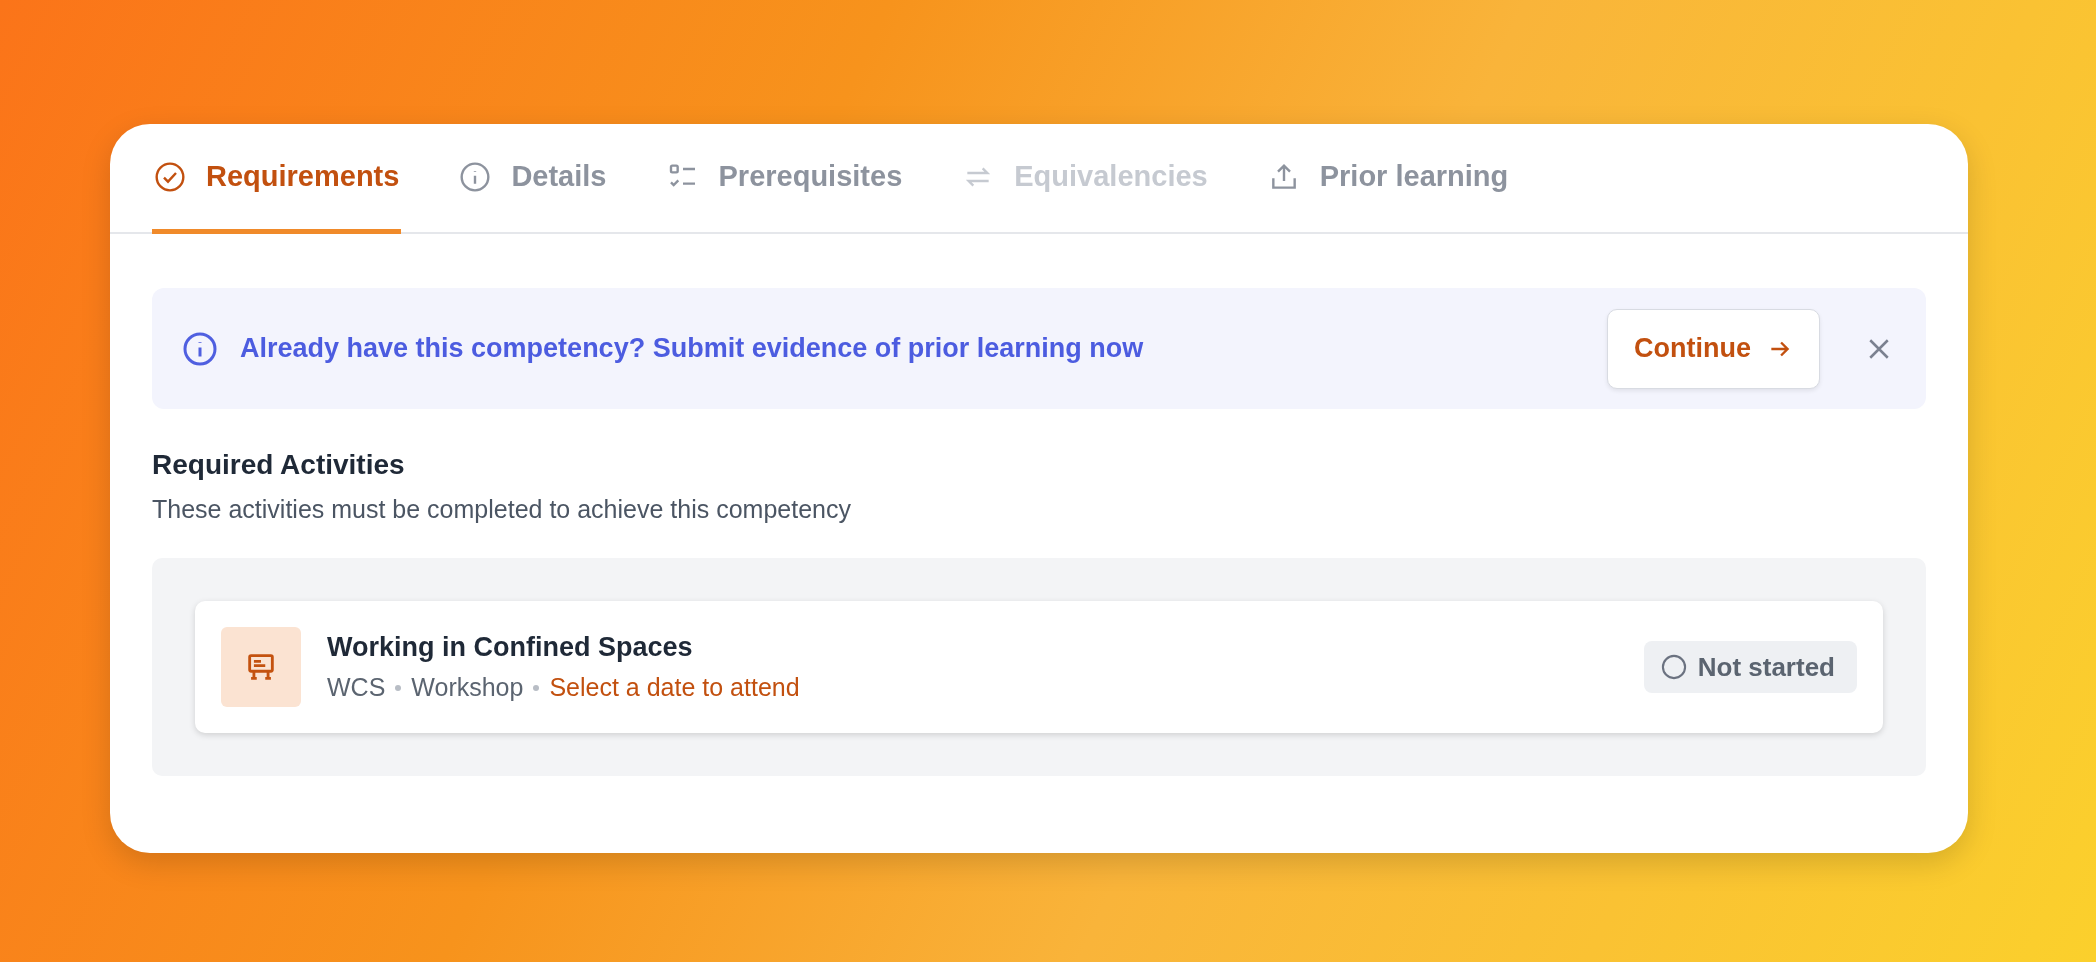 This screenshot has height=962, width=2096. What do you see at coordinates (356, 687) in the screenshot?
I see `activity-code: WCS` at bounding box center [356, 687].